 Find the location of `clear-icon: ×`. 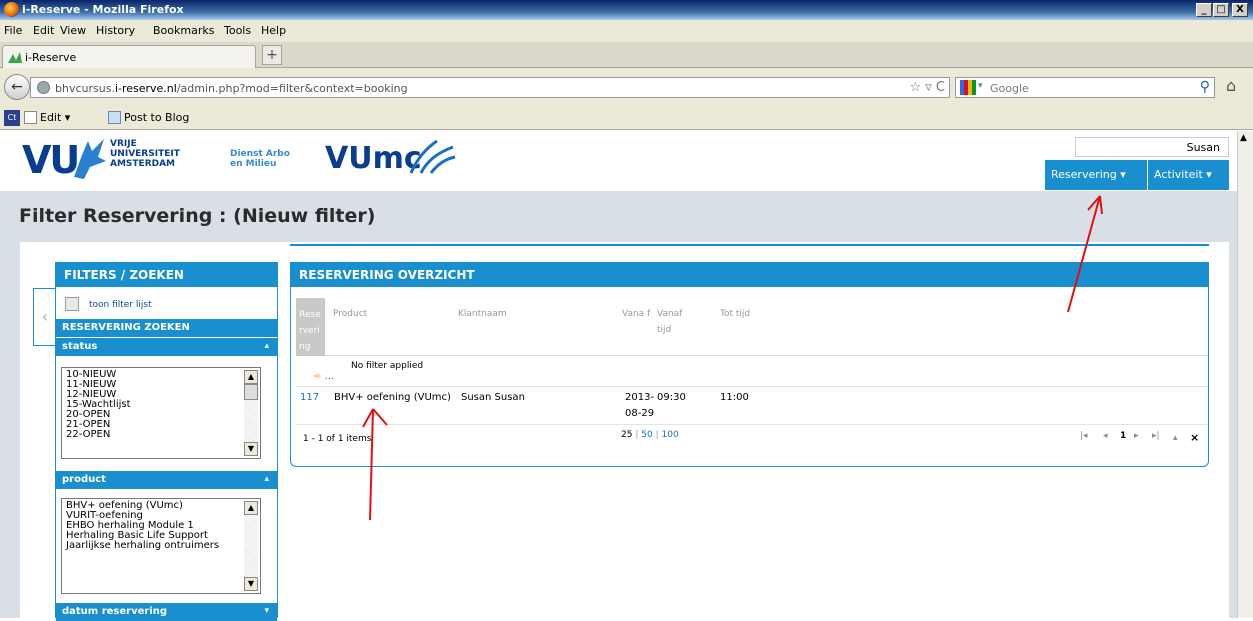

clear-icon: × is located at coordinates (1194, 437).